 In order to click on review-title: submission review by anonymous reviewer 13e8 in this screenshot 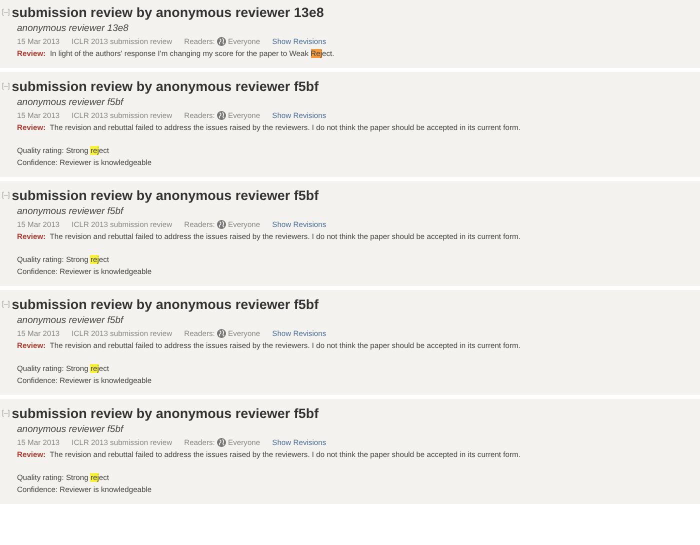, I will do `click(168, 13)`.